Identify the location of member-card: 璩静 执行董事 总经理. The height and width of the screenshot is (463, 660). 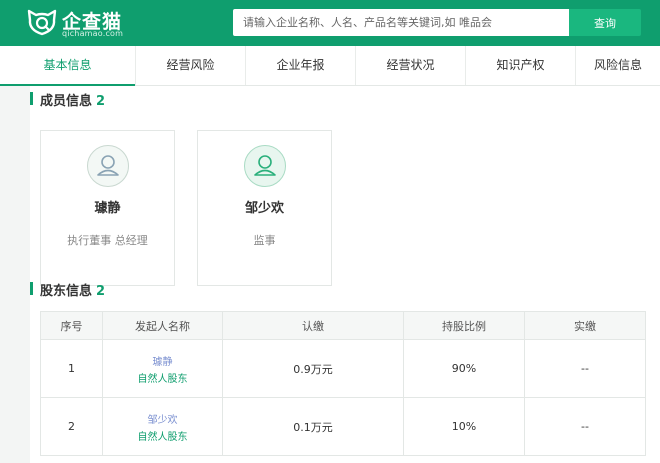
(107, 208).